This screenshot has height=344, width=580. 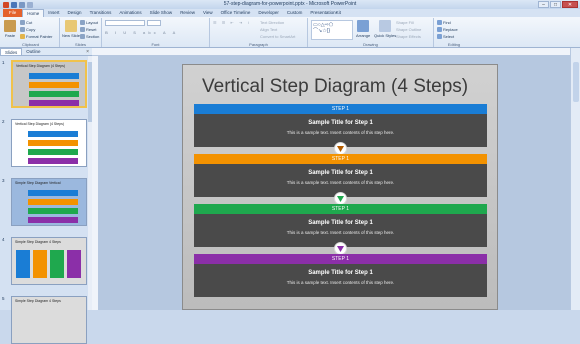 What do you see at coordinates (88, 29) in the screenshot?
I see `reset-button: Reset` at bounding box center [88, 29].